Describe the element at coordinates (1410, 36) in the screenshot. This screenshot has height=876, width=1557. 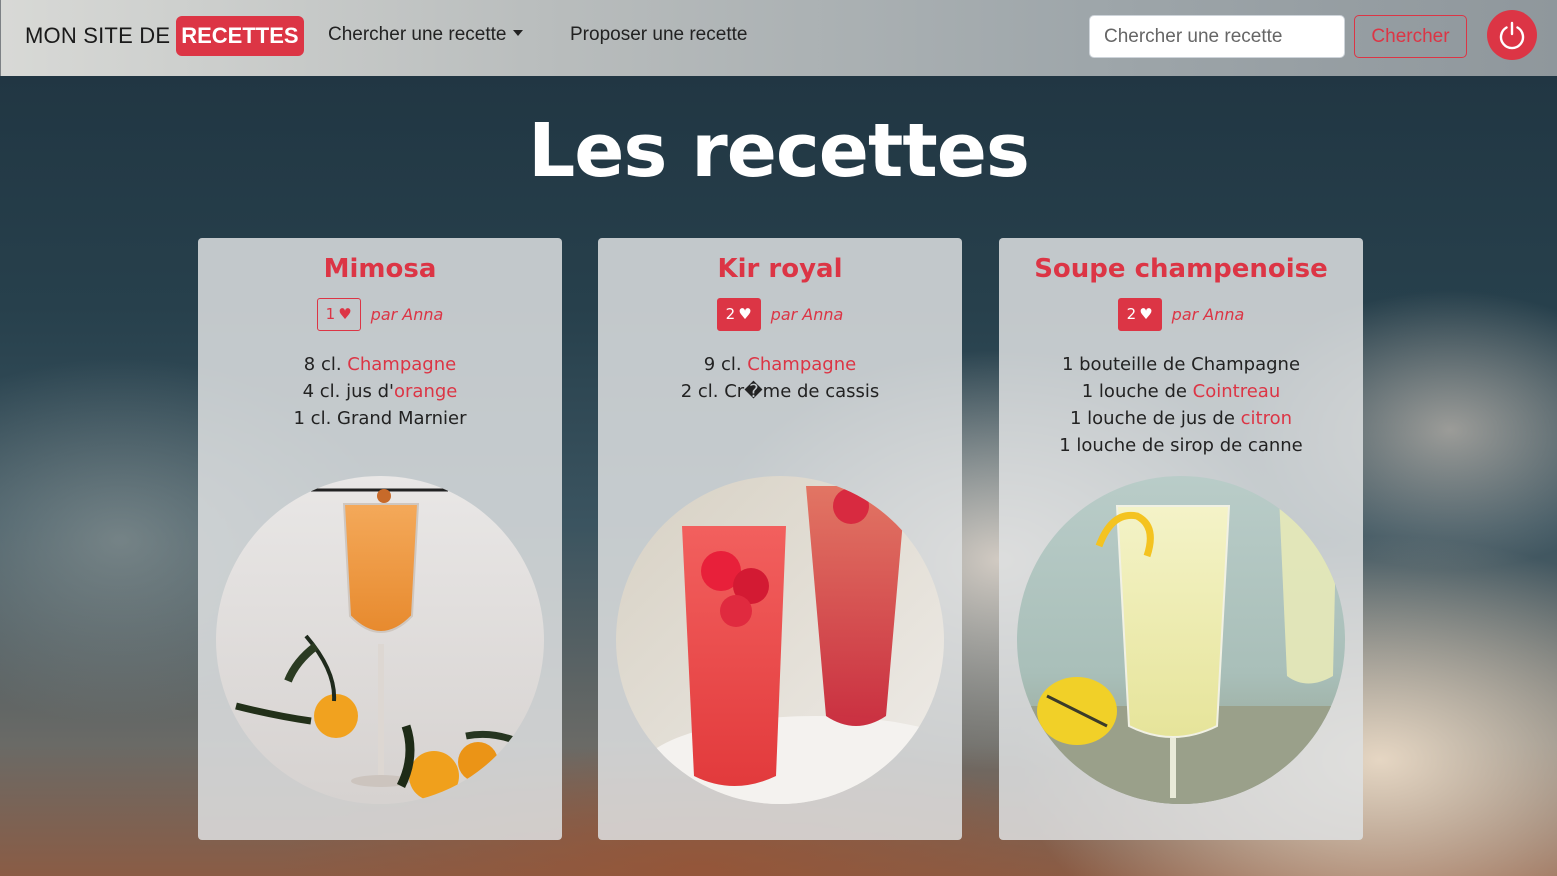
I see `search-button: Chercher` at that location.